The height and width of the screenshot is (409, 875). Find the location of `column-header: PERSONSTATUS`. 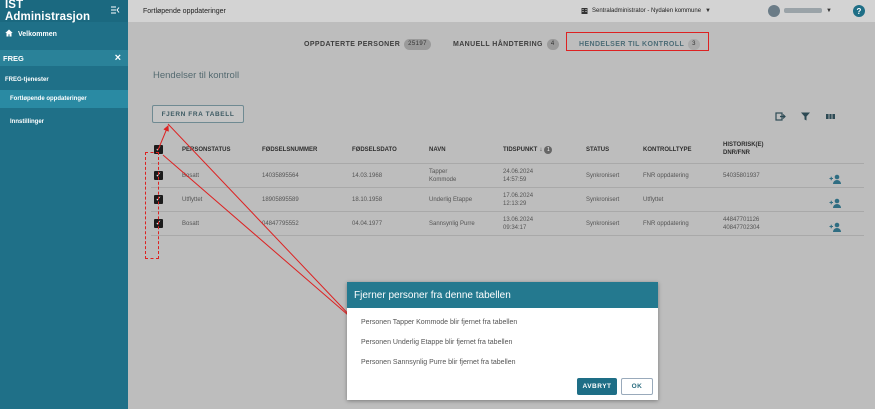

column-header: PERSONSTATUS is located at coordinates (206, 150).